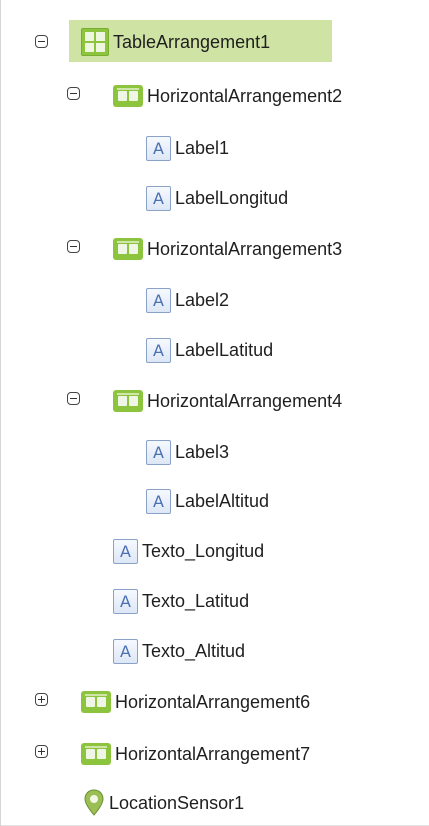  Describe the element at coordinates (192, 41) in the screenshot. I see `tree-item-label: TableArrangement1` at that location.